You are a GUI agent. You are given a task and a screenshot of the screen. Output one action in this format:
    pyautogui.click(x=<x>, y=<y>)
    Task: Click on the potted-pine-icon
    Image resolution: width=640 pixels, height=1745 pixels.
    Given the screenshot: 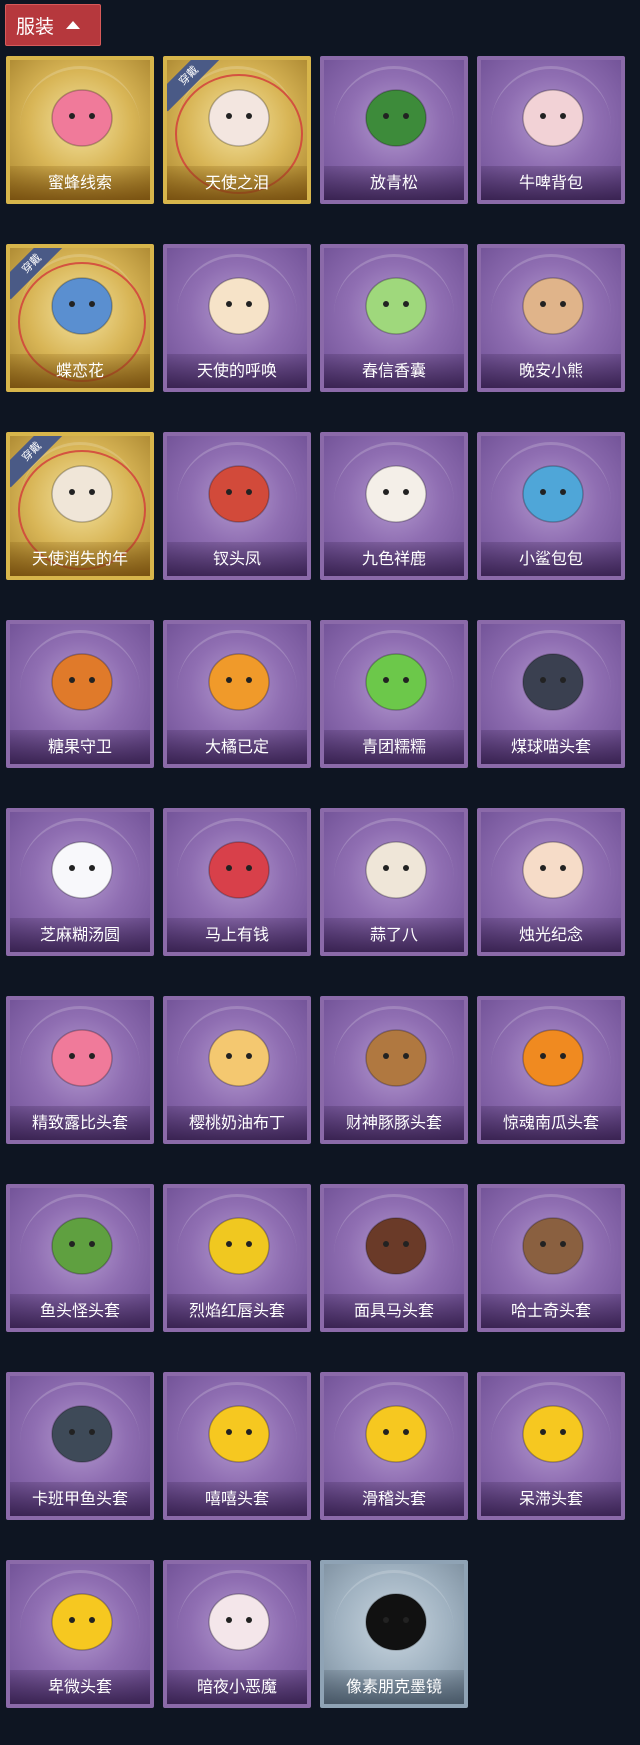 What is the action you would take?
    pyautogui.click(x=396, y=118)
    